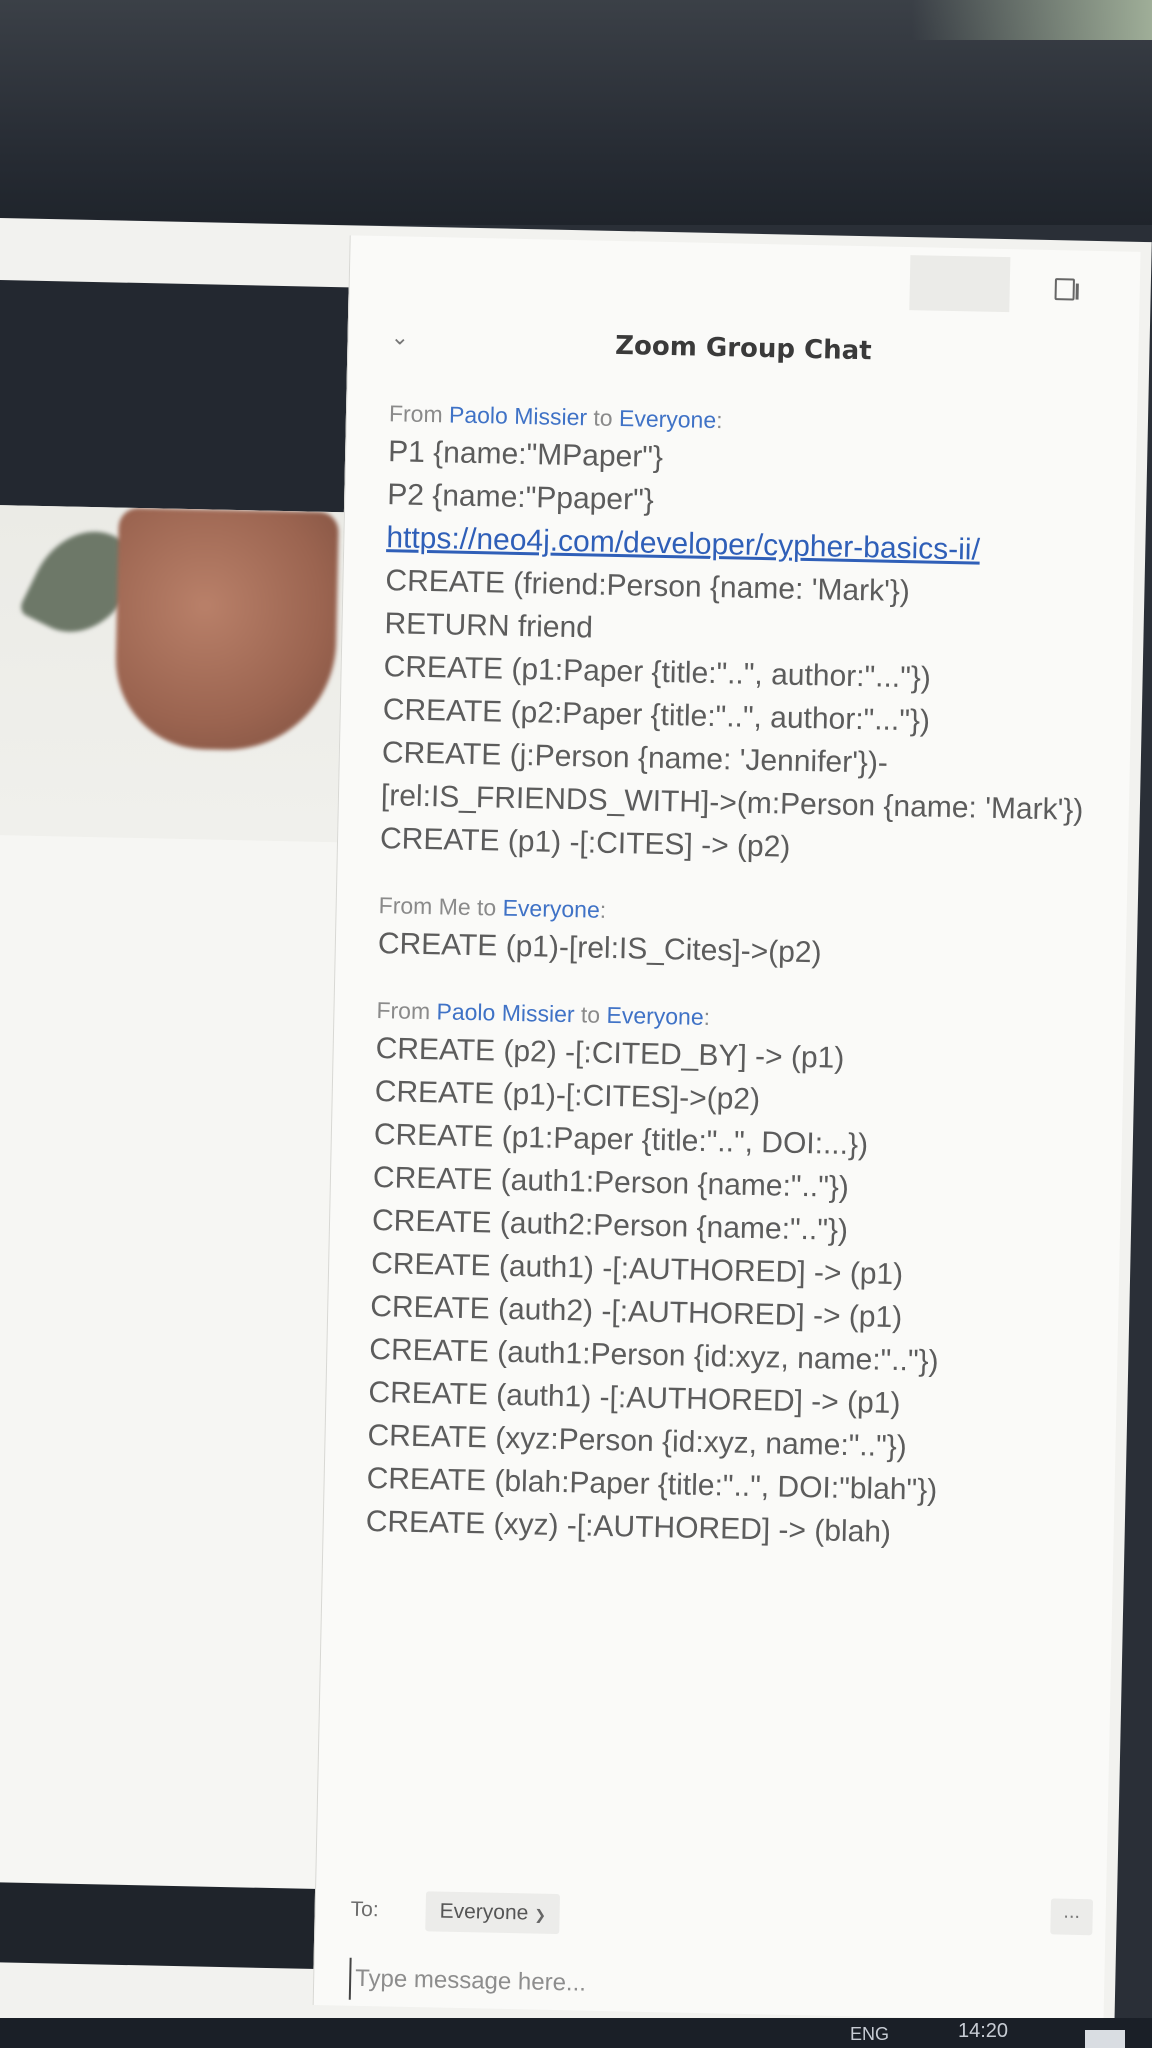 The image size is (1152, 2048). Describe the element at coordinates (869, 2034) in the screenshot. I see `language-indicator: ENG` at that location.